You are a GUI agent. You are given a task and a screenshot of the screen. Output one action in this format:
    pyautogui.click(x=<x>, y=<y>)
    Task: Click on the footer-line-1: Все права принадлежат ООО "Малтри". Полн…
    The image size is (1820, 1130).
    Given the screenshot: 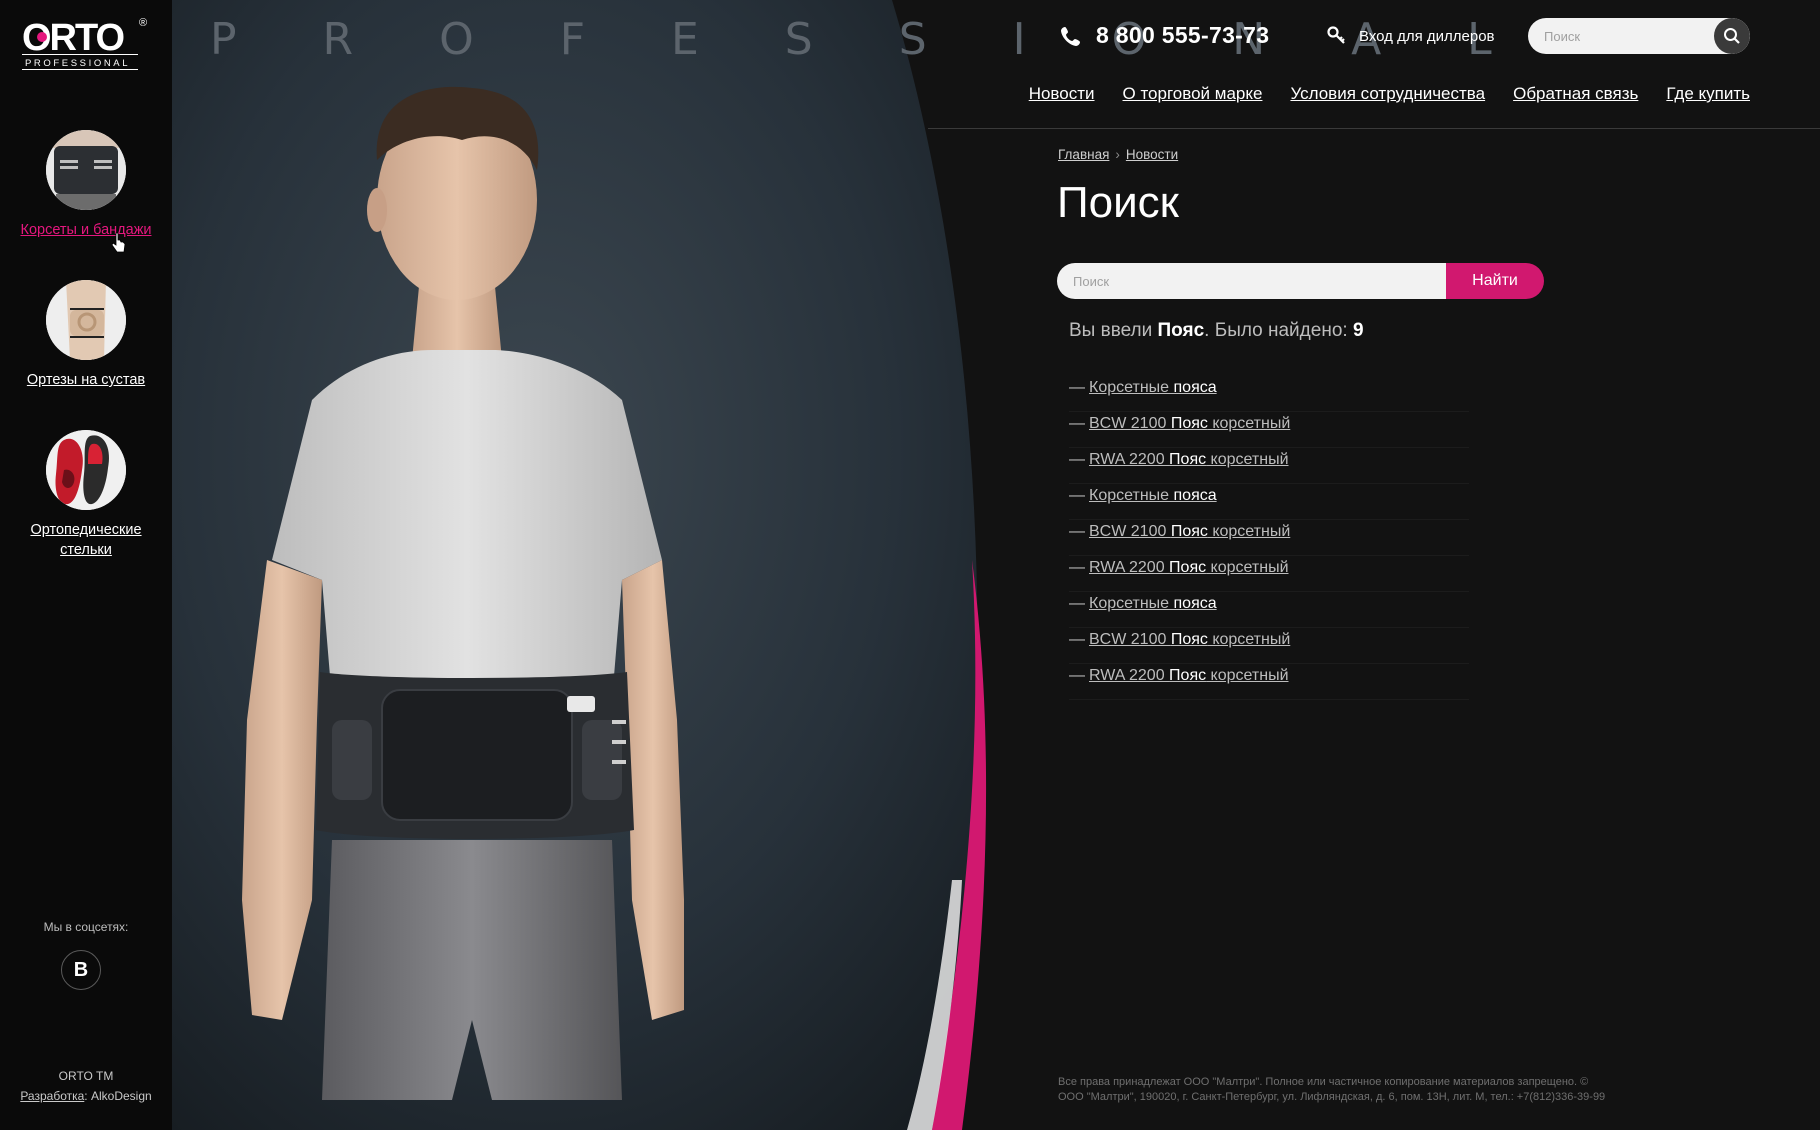 What is the action you would take?
    pyautogui.click(x=1323, y=1082)
    